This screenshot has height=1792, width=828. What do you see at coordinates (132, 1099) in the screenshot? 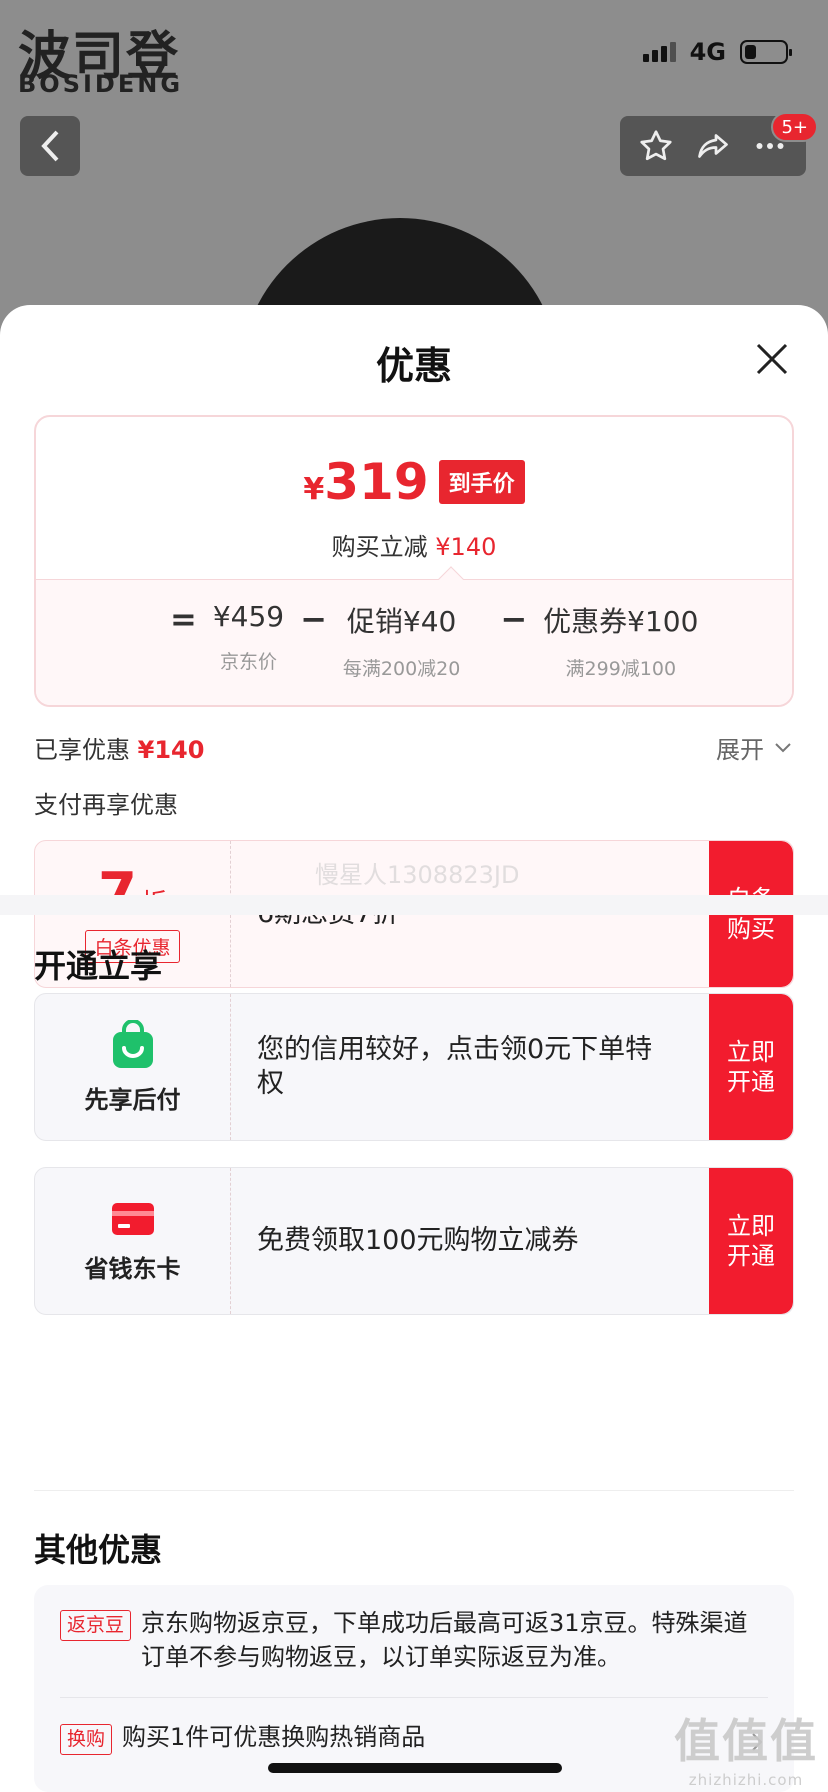
I see `pay-later-label: 先享后付` at bounding box center [132, 1099].